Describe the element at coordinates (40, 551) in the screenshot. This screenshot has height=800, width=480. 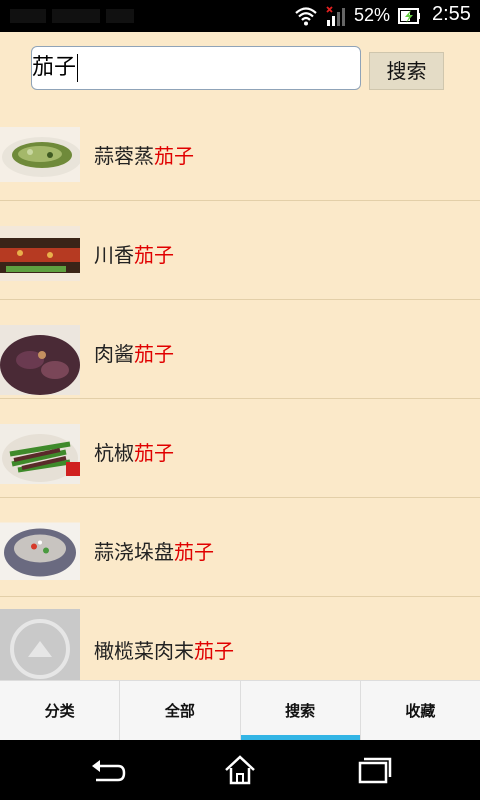
I see `garlic-eggplant-thumbnail` at that location.